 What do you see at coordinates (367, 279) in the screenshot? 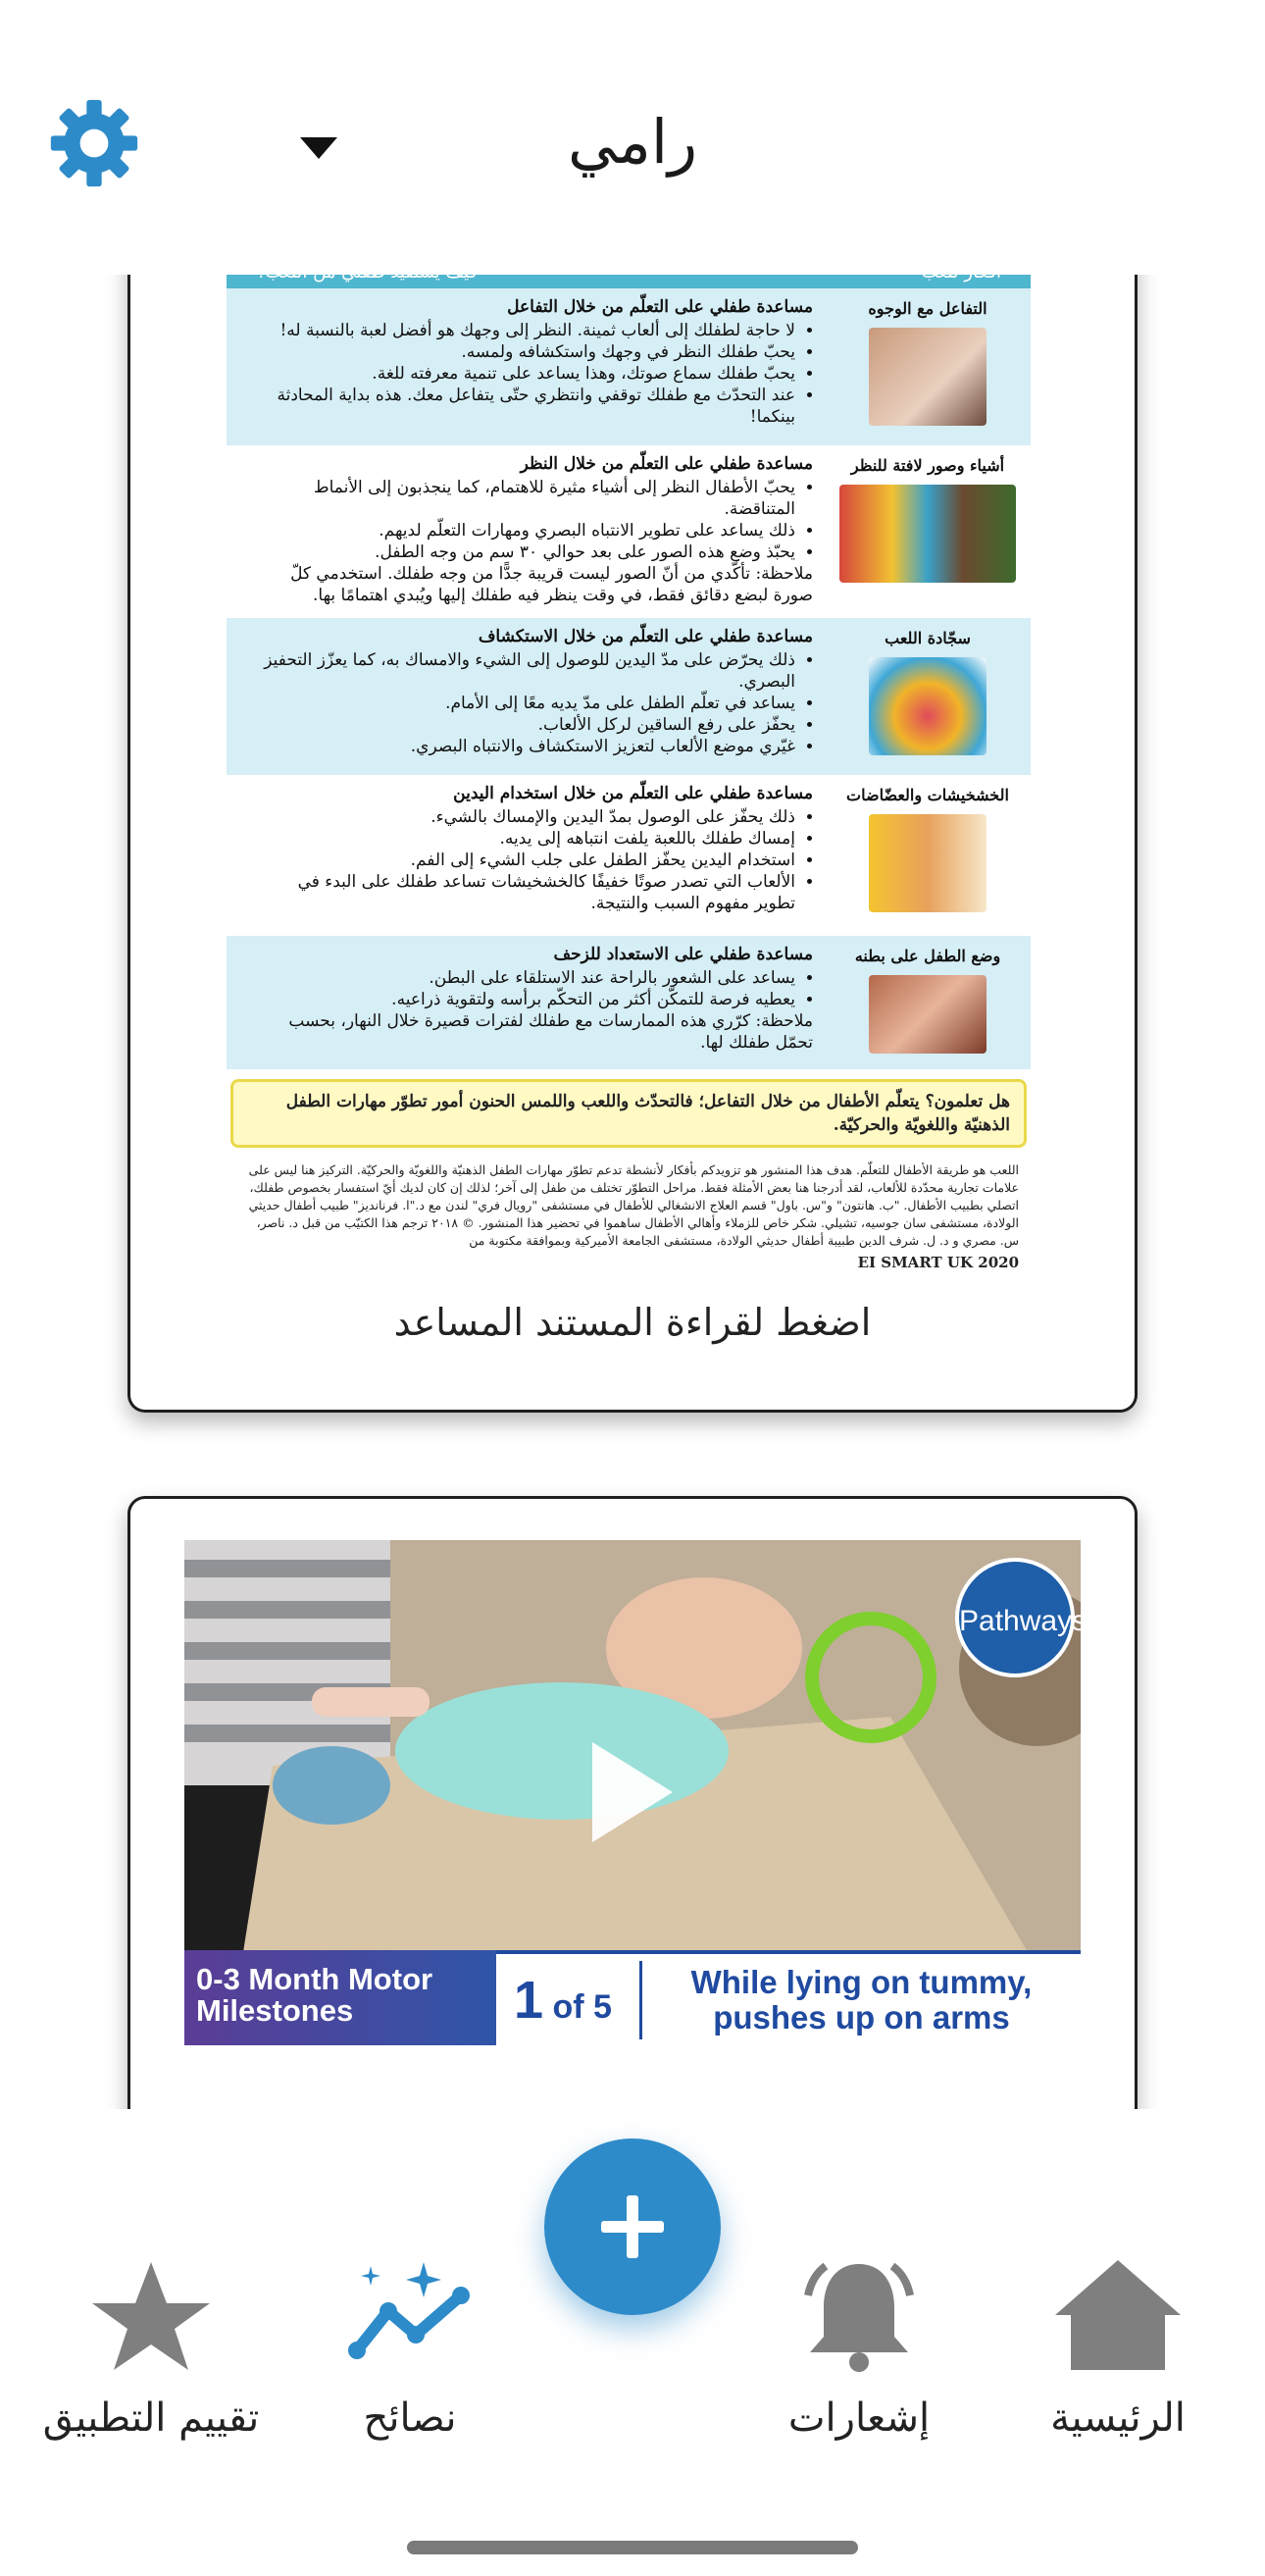
I see `header-left: كيف يستفيد طفلي من اللعب؟` at bounding box center [367, 279].